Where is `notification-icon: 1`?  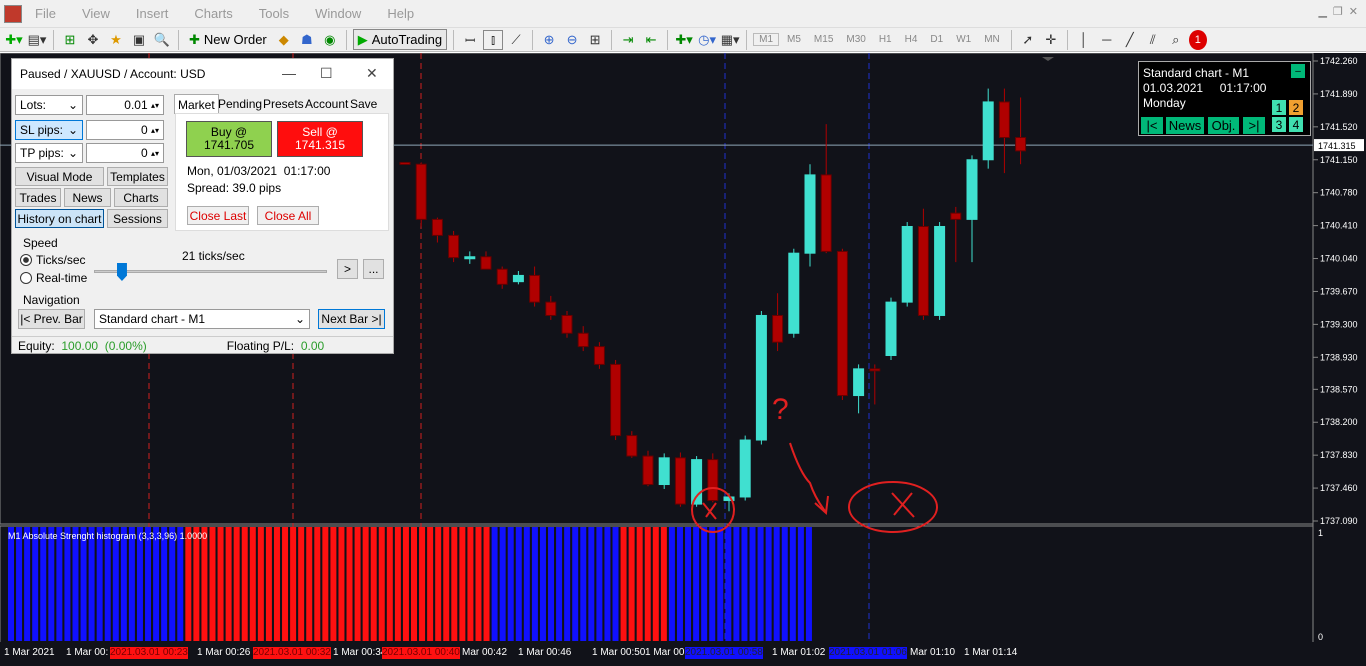 notification-icon: 1 is located at coordinates (1197, 39).